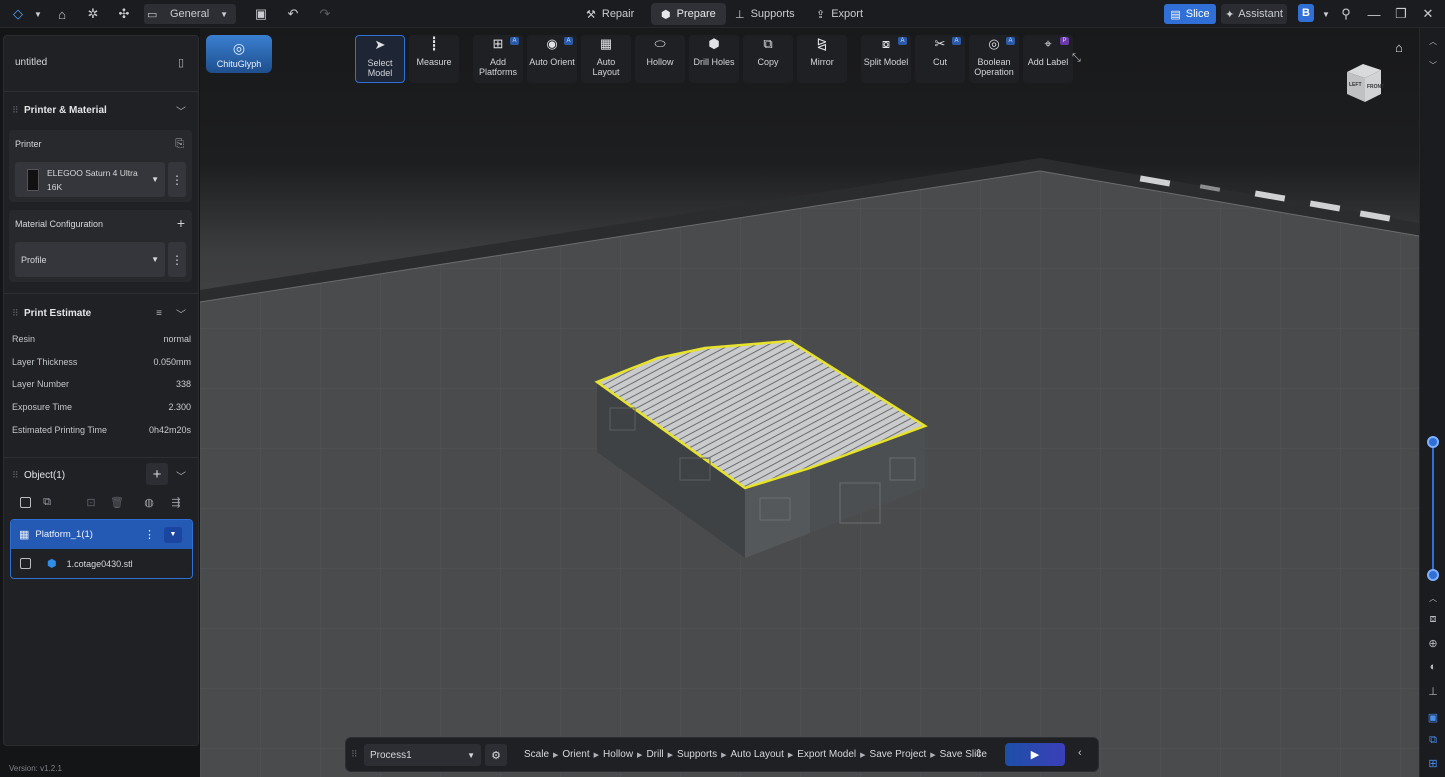 The width and height of the screenshot is (1445, 777). What do you see at coordinates (47, 502) in the screenshot?
I see `group-icon: ⧉` at bounding box center [47, 502].